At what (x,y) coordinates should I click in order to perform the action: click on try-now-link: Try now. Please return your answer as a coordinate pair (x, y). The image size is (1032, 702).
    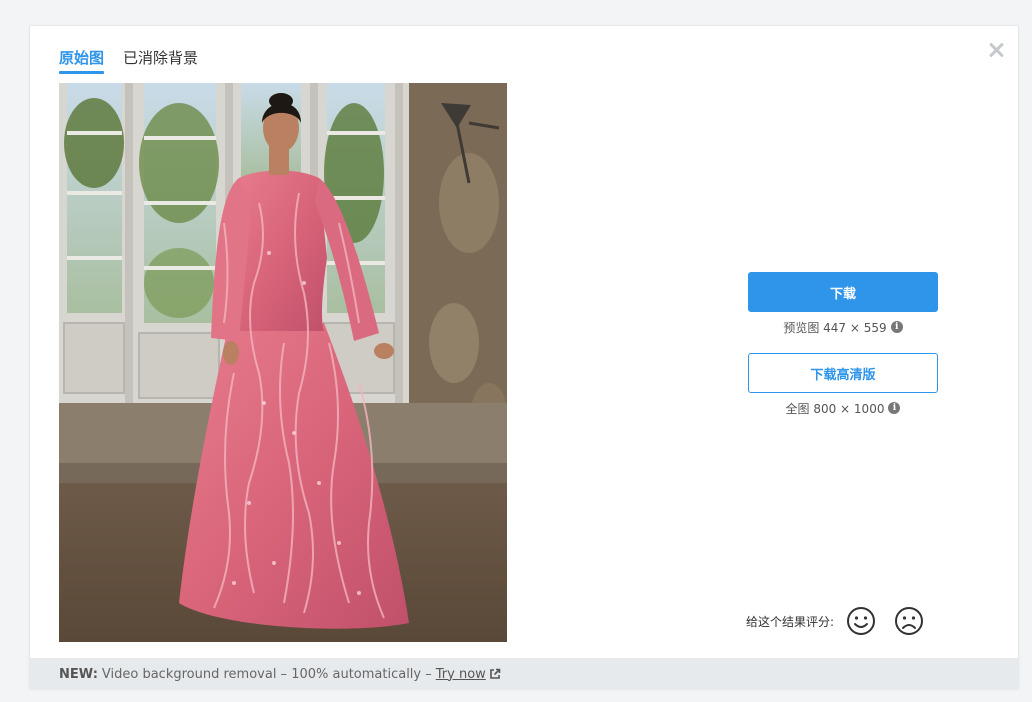
    Looking at the image, I should click on (461, 674).